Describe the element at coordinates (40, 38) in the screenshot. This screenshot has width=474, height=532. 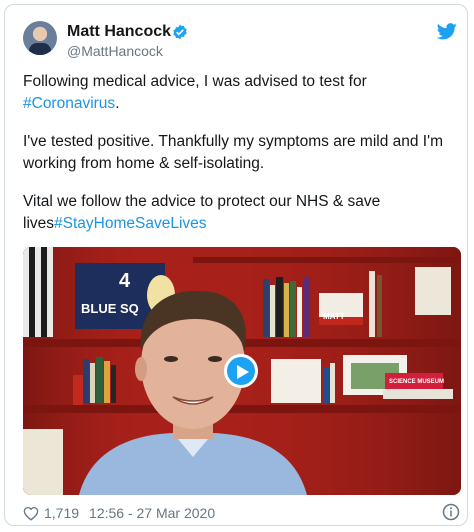
I see `avatar` at that location.